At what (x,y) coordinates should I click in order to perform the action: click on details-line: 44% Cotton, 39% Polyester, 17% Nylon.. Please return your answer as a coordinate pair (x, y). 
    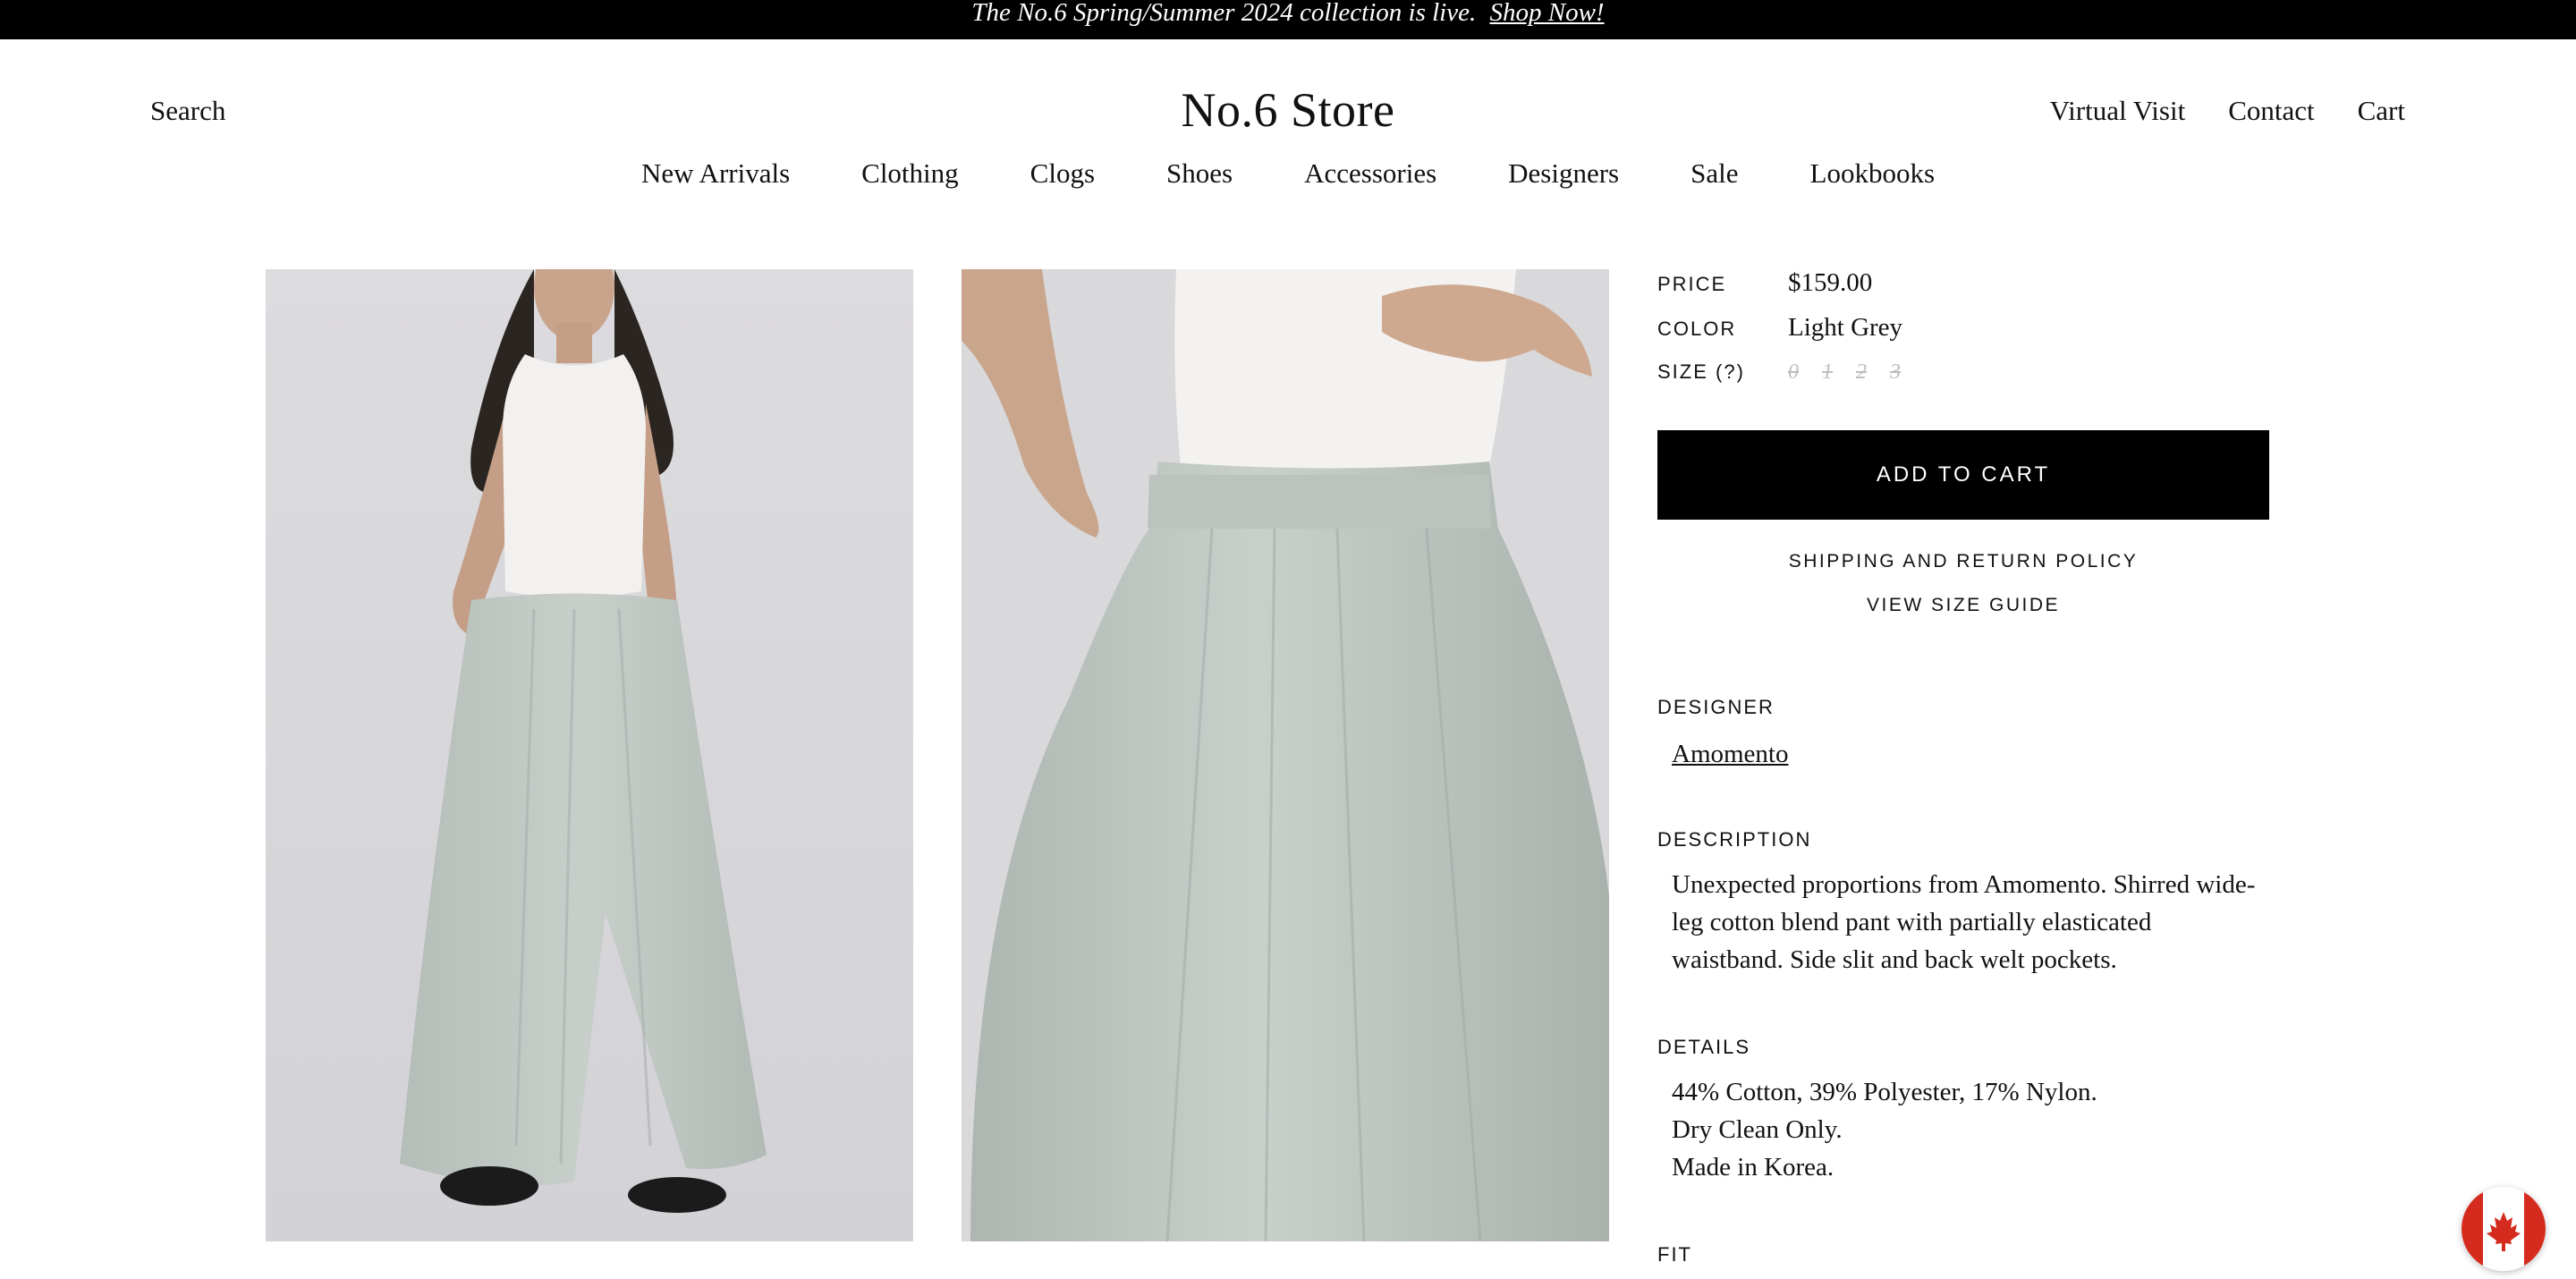
    Looking at the image, I should click on (1884, 1092).